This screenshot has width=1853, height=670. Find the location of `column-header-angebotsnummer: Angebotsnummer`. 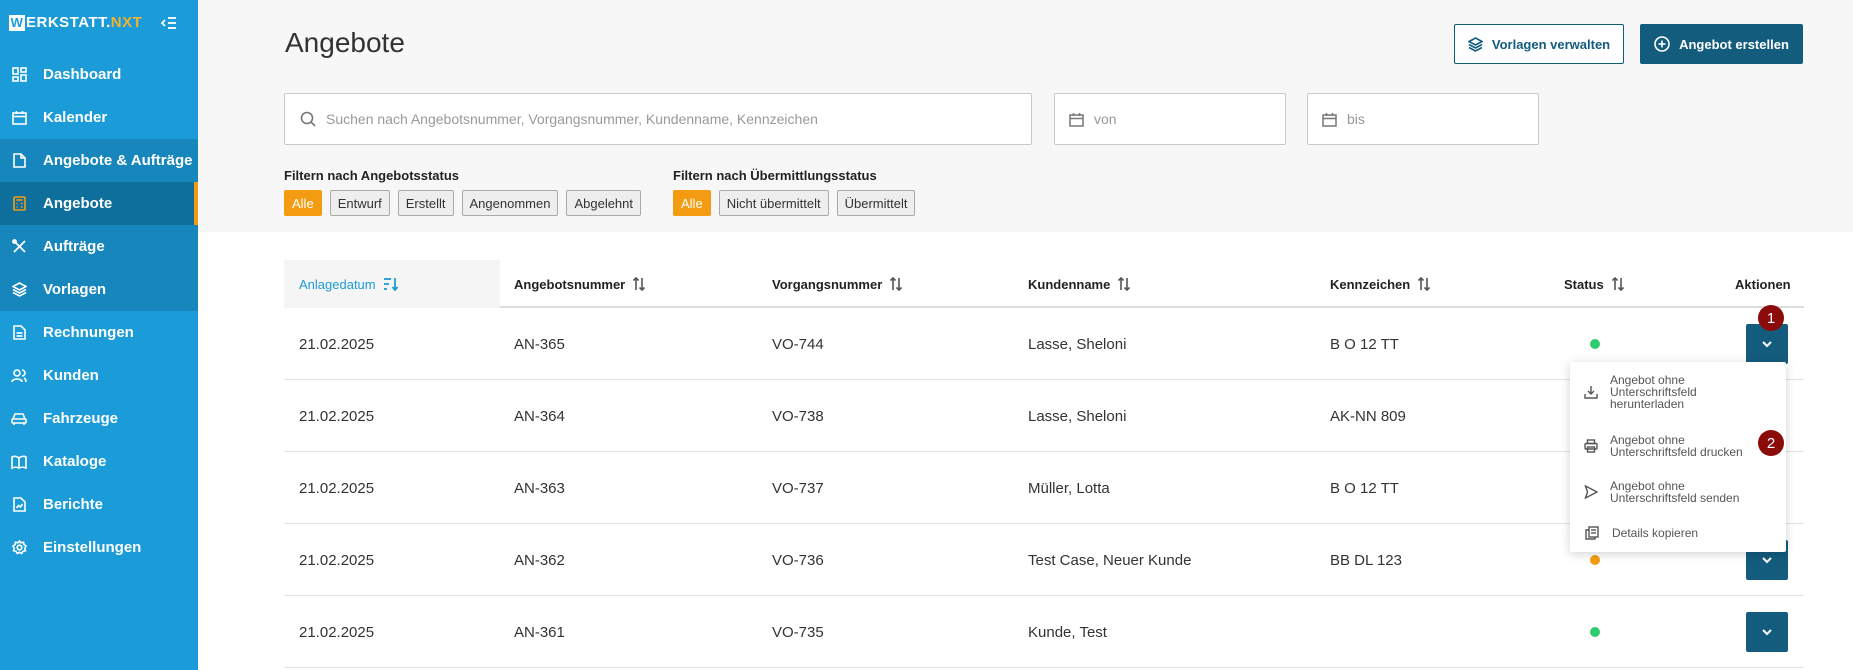

column-header-angebotsnummer: Angebotsnummer is located at coordinates (580, 284).